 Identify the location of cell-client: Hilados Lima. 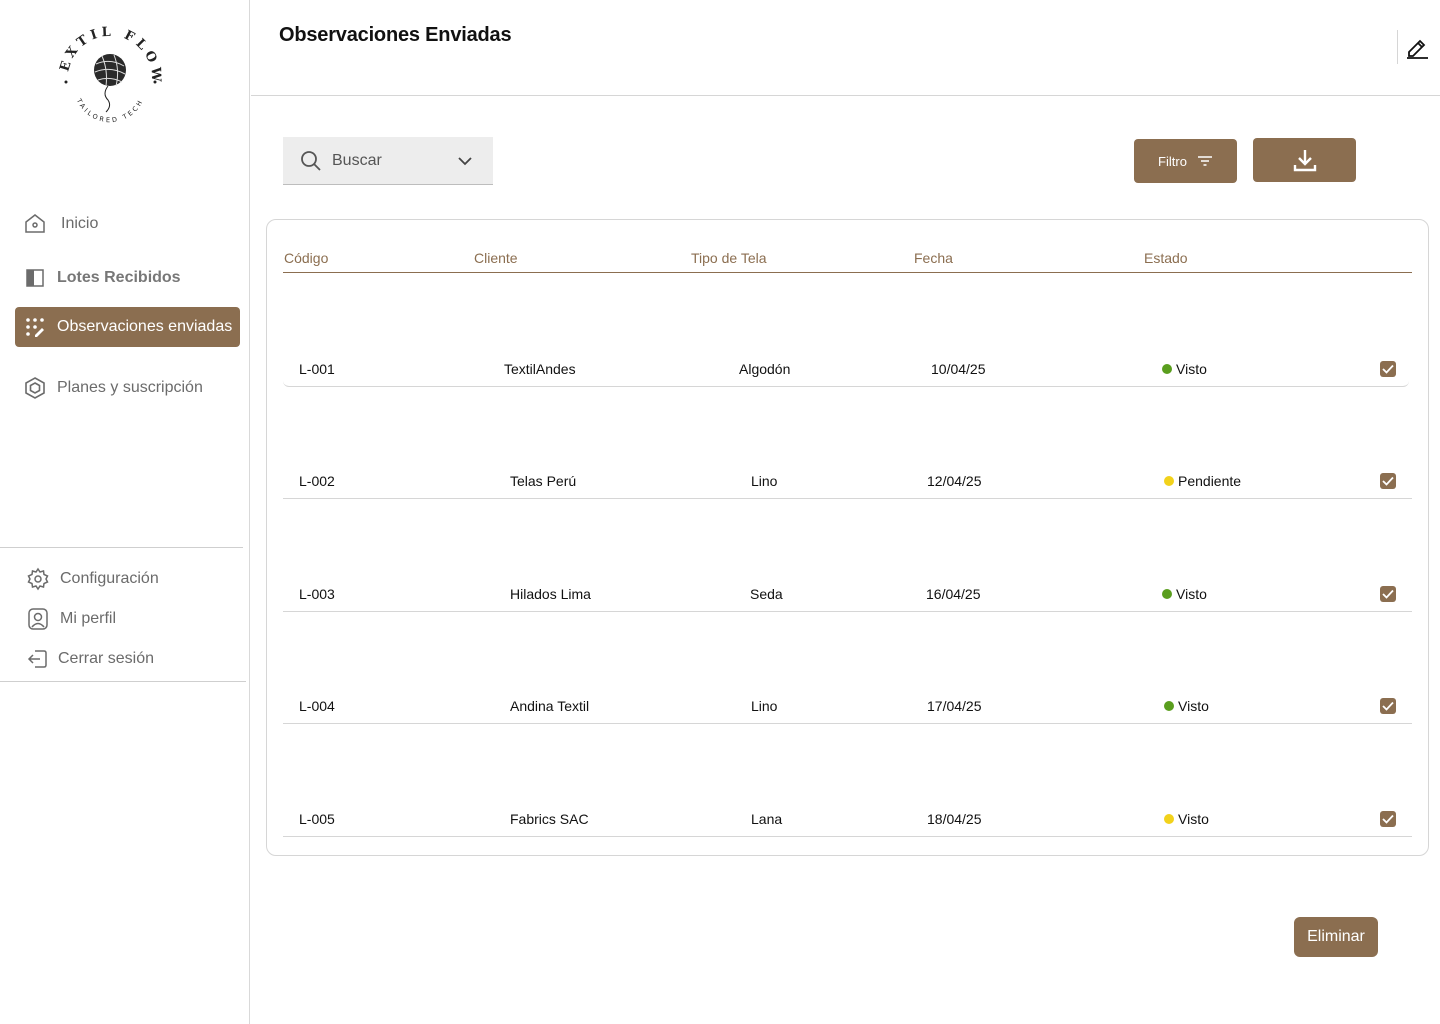
(550, 594).